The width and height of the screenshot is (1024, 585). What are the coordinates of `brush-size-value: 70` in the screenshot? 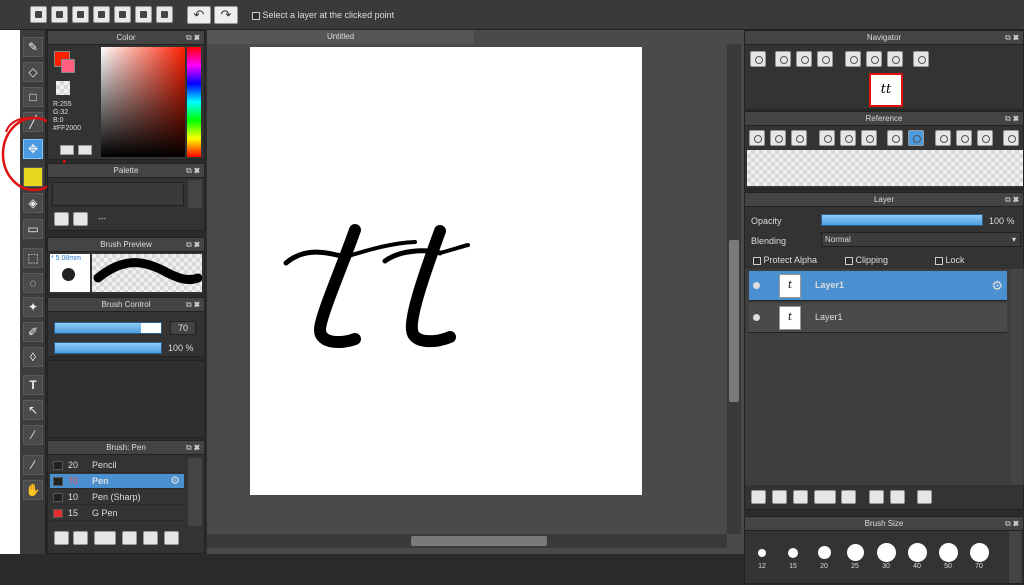 It's located at (183, 328).